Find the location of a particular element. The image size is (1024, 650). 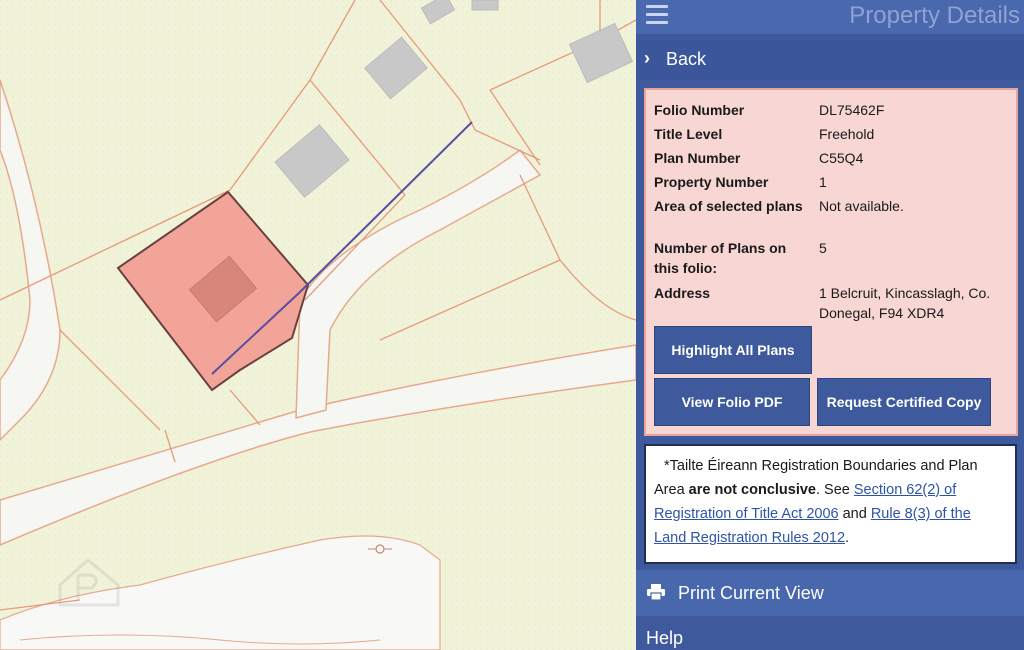

chevron-right-icon: › is located at coordinates (647, 58).